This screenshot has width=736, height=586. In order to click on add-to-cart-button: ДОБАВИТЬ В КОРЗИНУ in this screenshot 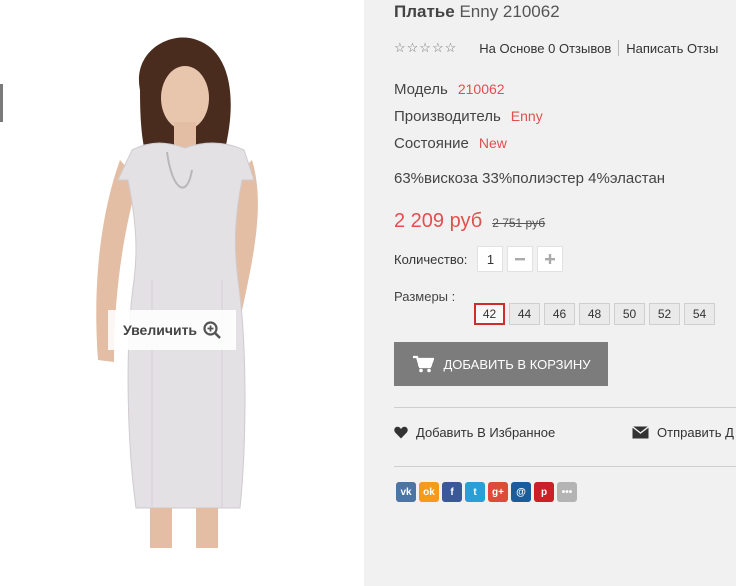, I will do `click(501, 364)`.